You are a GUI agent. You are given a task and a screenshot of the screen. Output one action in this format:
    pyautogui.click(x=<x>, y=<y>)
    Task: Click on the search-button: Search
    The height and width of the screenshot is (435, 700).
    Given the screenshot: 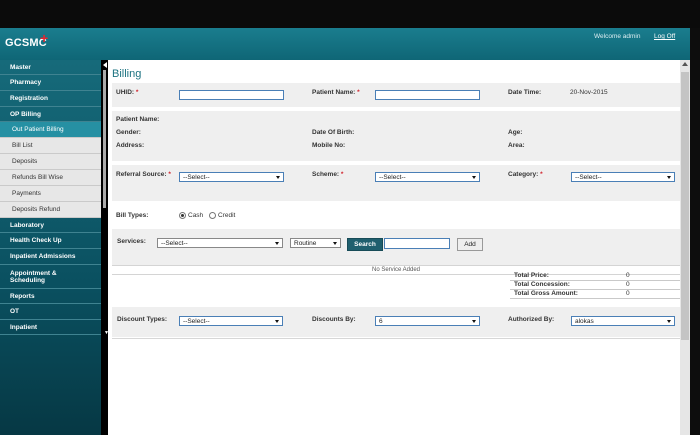 What is the action you would take?
    pyautogui.click(x=365, y=244)
    